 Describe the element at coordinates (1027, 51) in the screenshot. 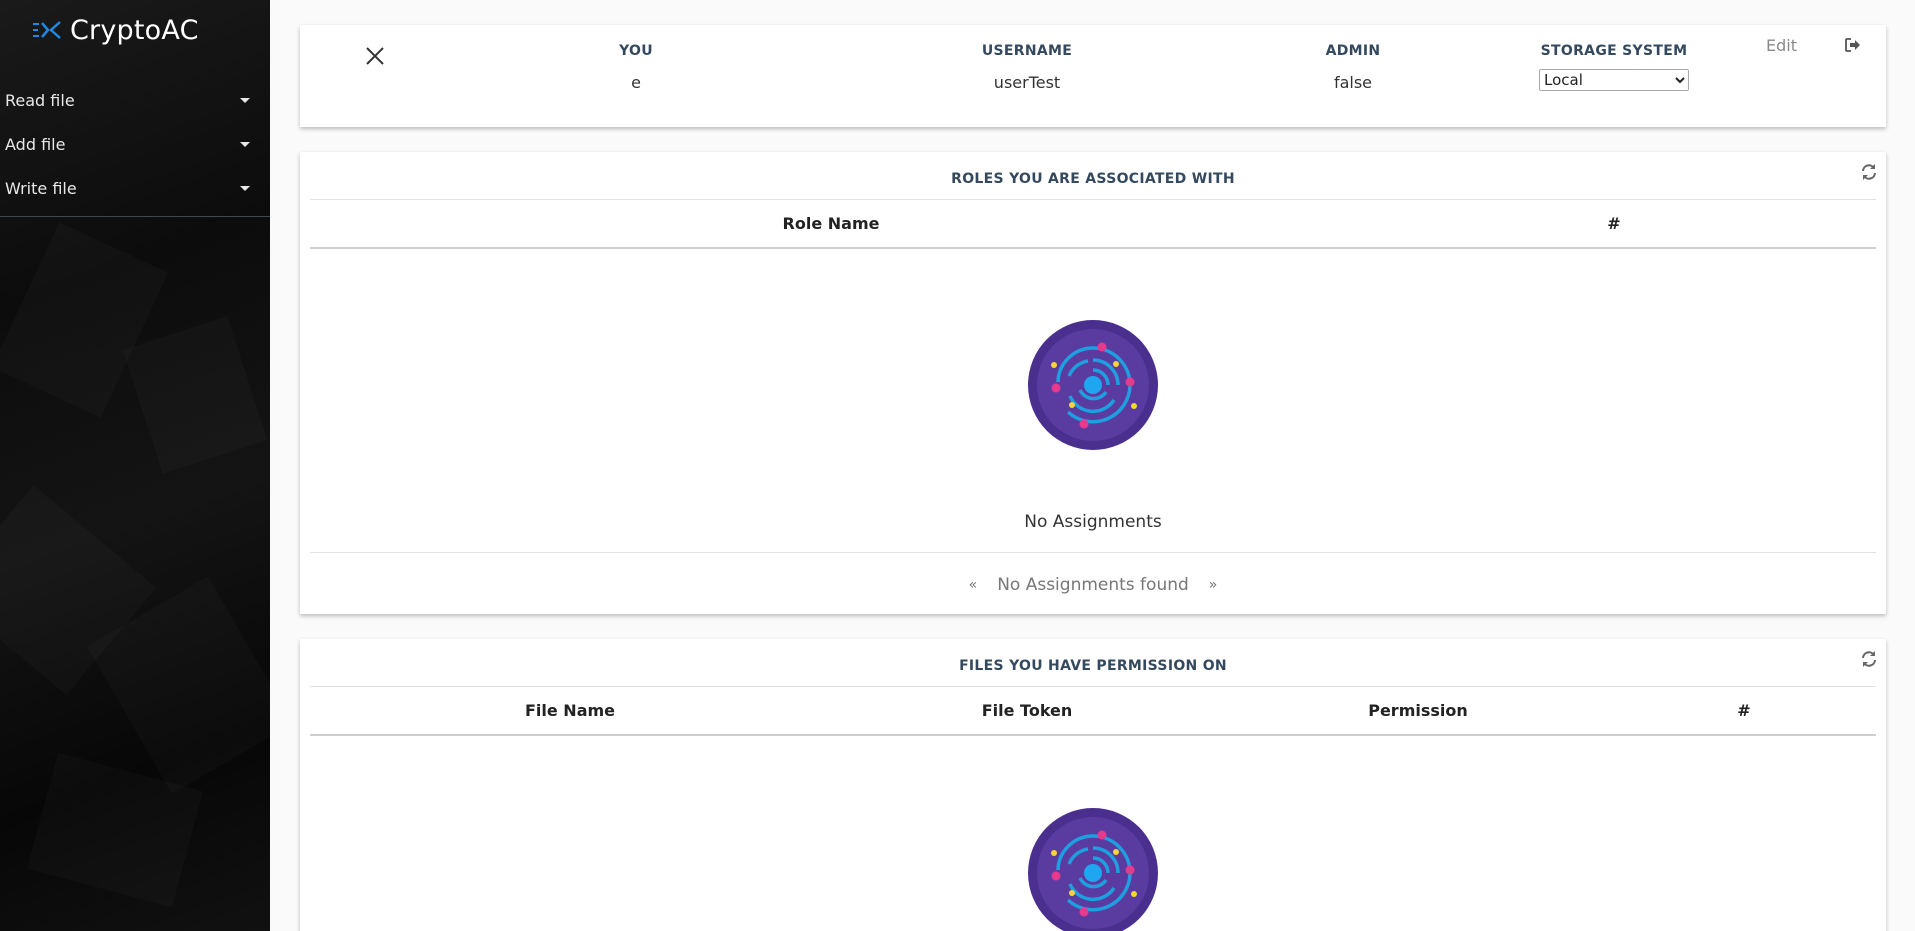

I see `username-label: USERNAME` at that location.